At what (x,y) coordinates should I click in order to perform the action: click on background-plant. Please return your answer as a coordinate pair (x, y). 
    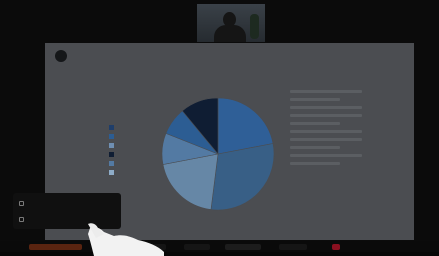
    Looking at the image, I should click on (254, 26).